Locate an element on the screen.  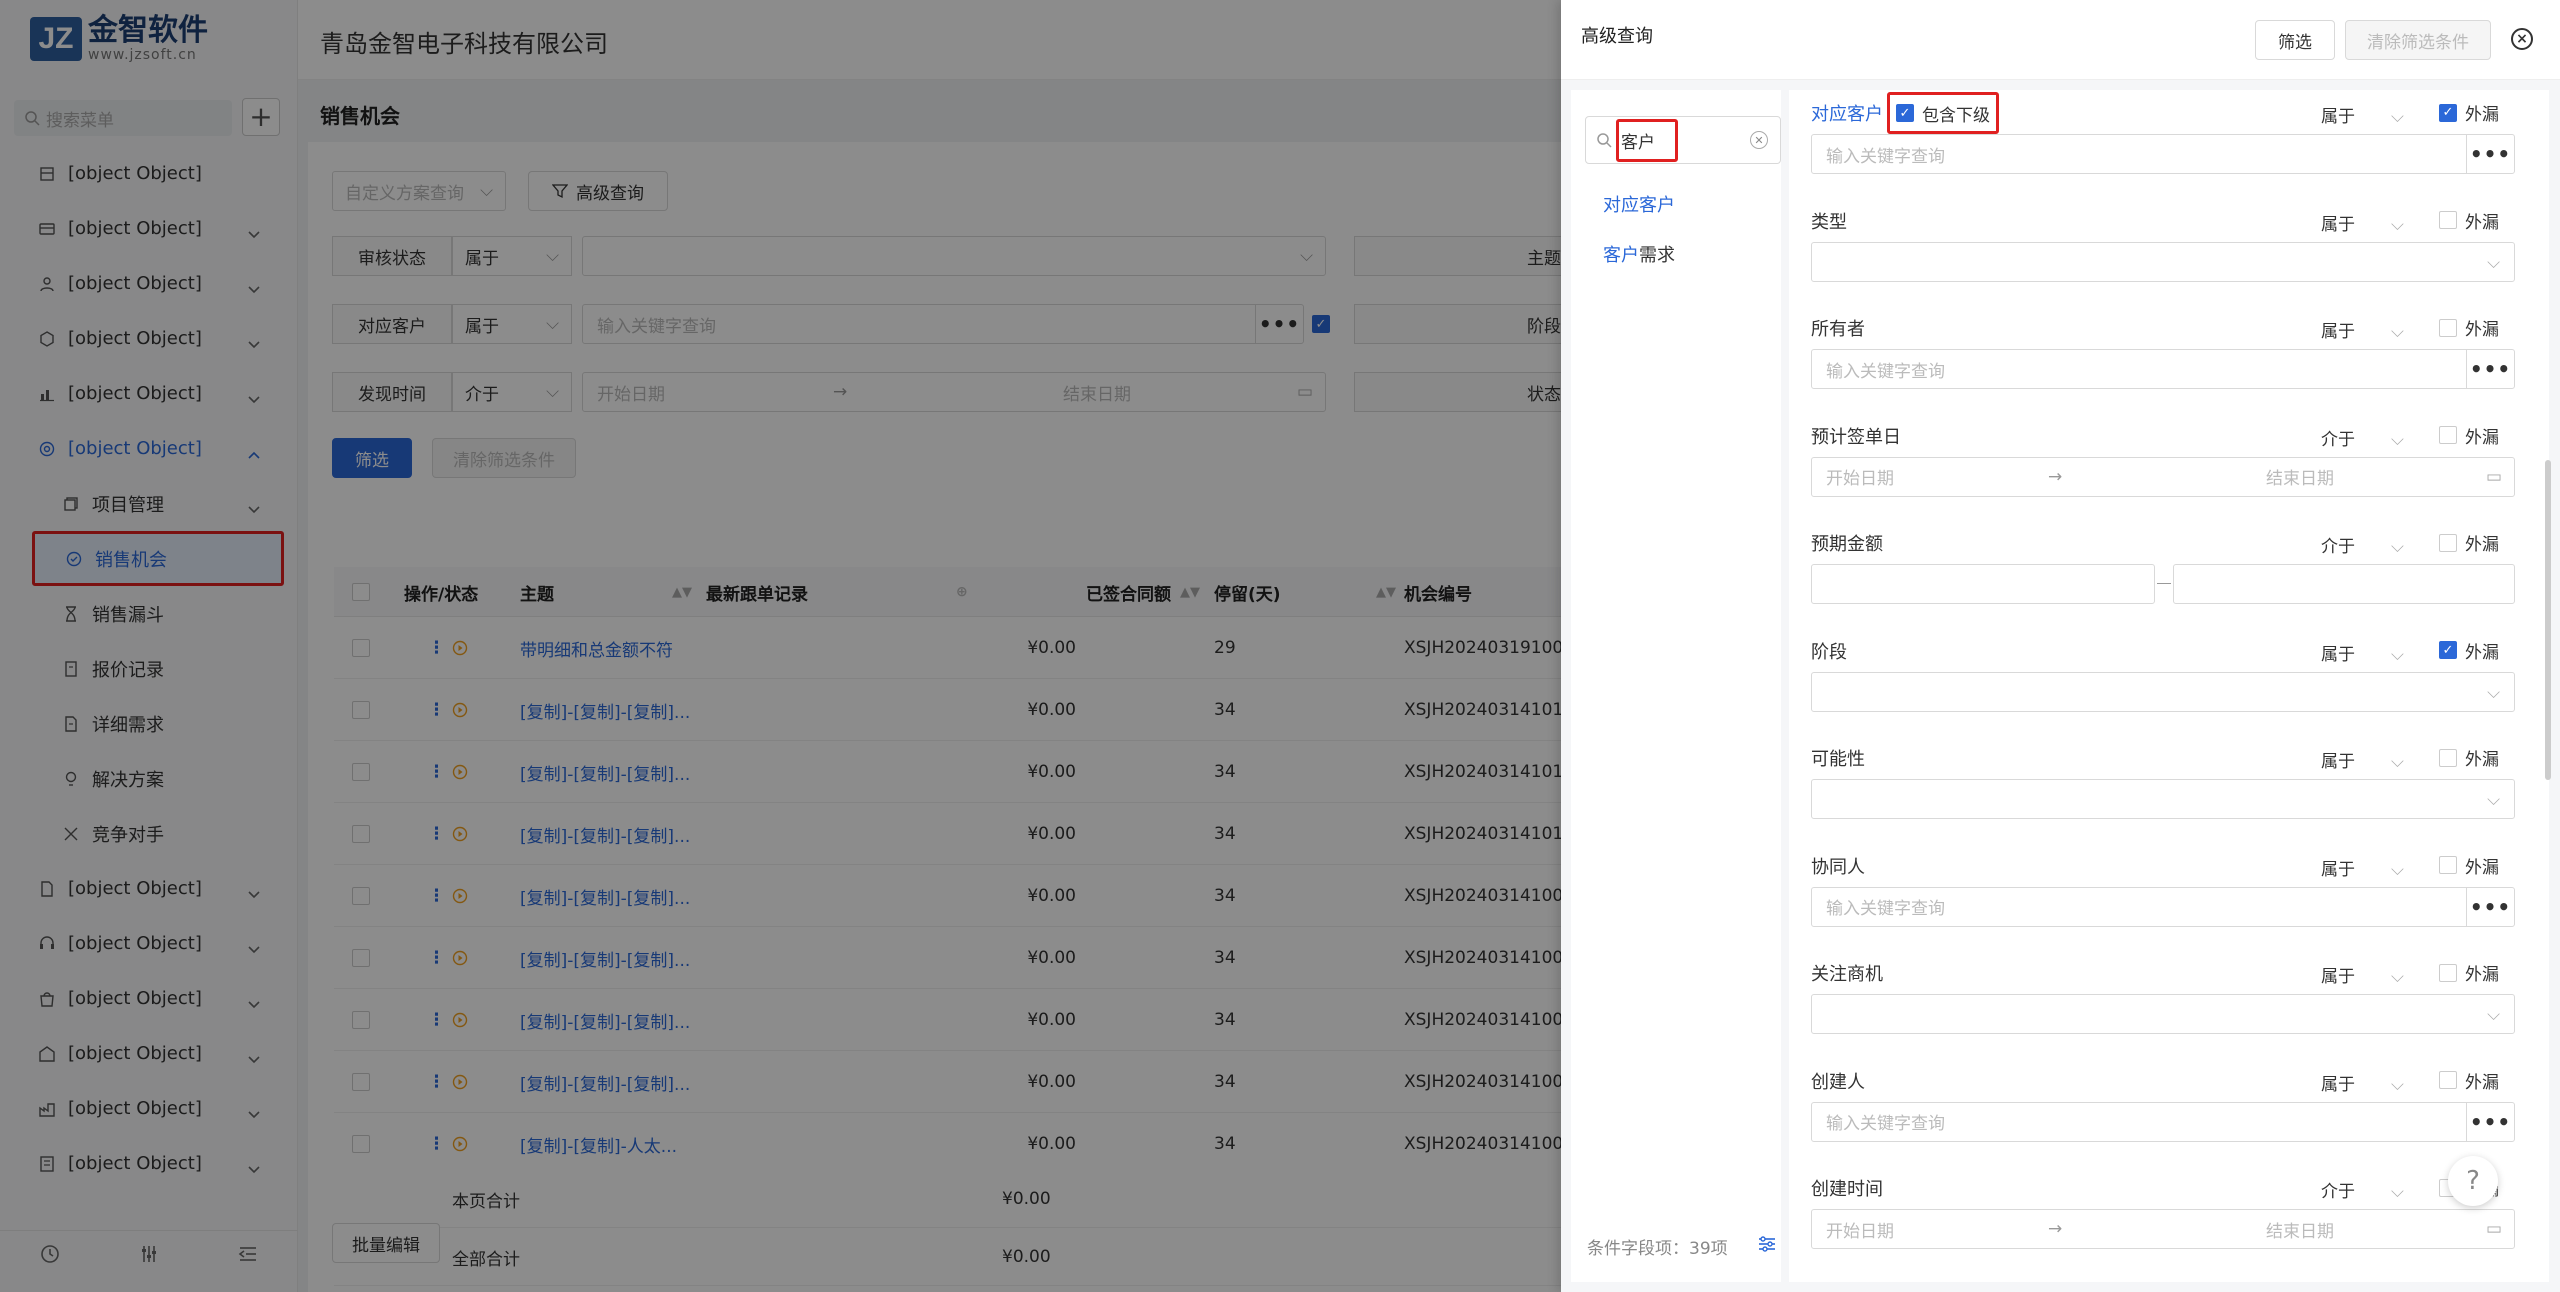
sidebar-item-customer: [object Object] is located at coordinates (149, 393).